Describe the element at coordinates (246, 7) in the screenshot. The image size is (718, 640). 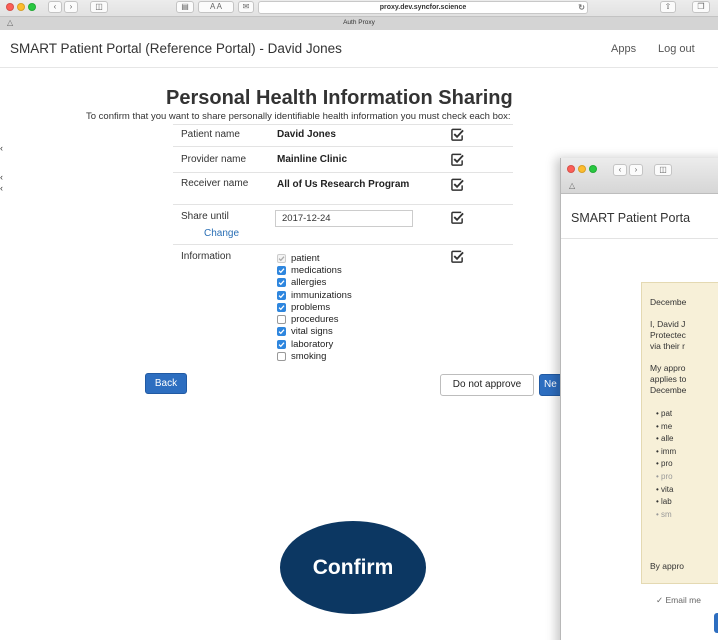
I see `mail-icon: ✉` at that location.